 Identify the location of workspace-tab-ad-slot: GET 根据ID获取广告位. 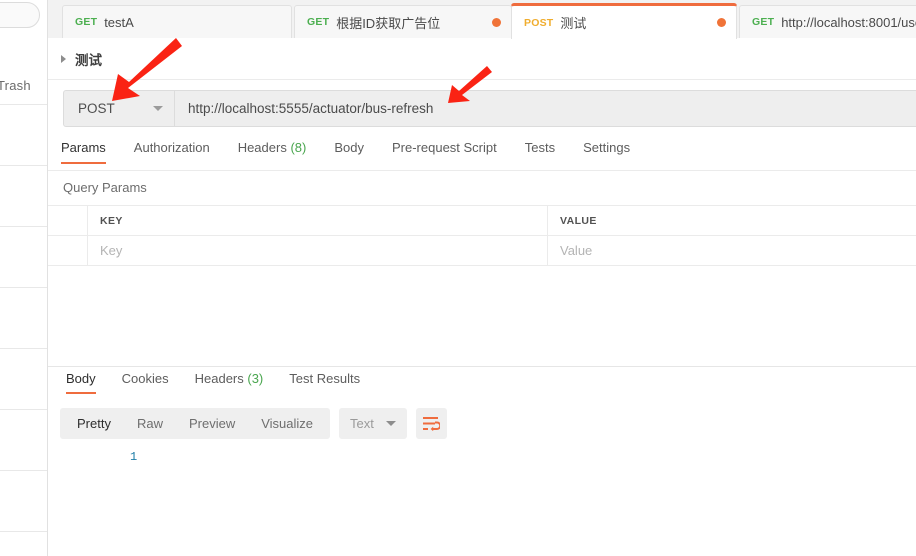
(403, 21).